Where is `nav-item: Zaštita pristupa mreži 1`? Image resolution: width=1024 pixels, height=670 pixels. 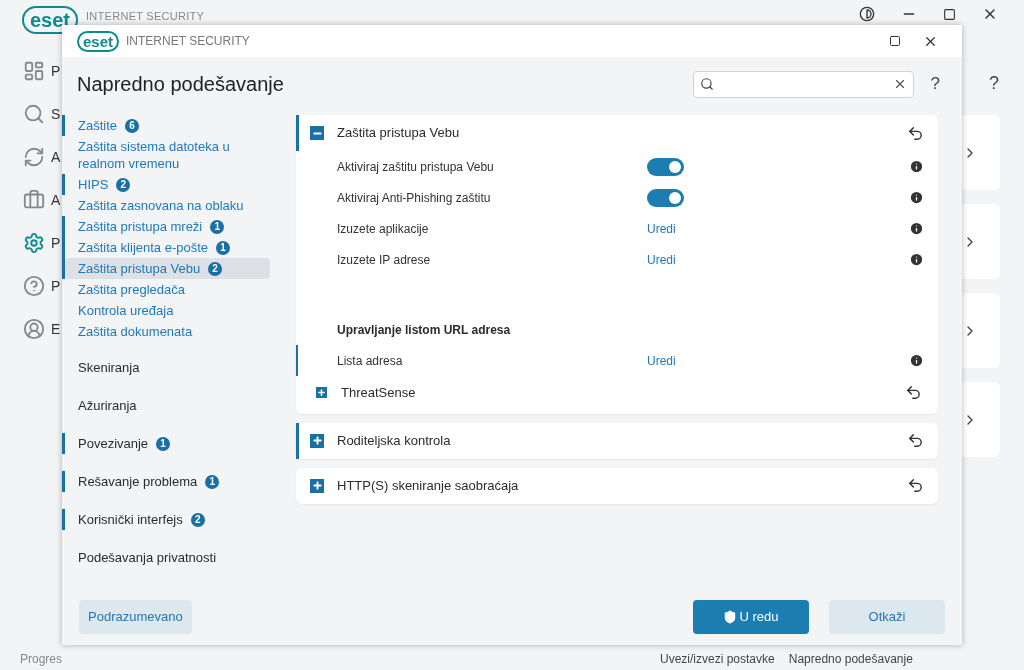
nav-item: Zaštita pristupa mreži 1 is located at coordinates (167, 226).